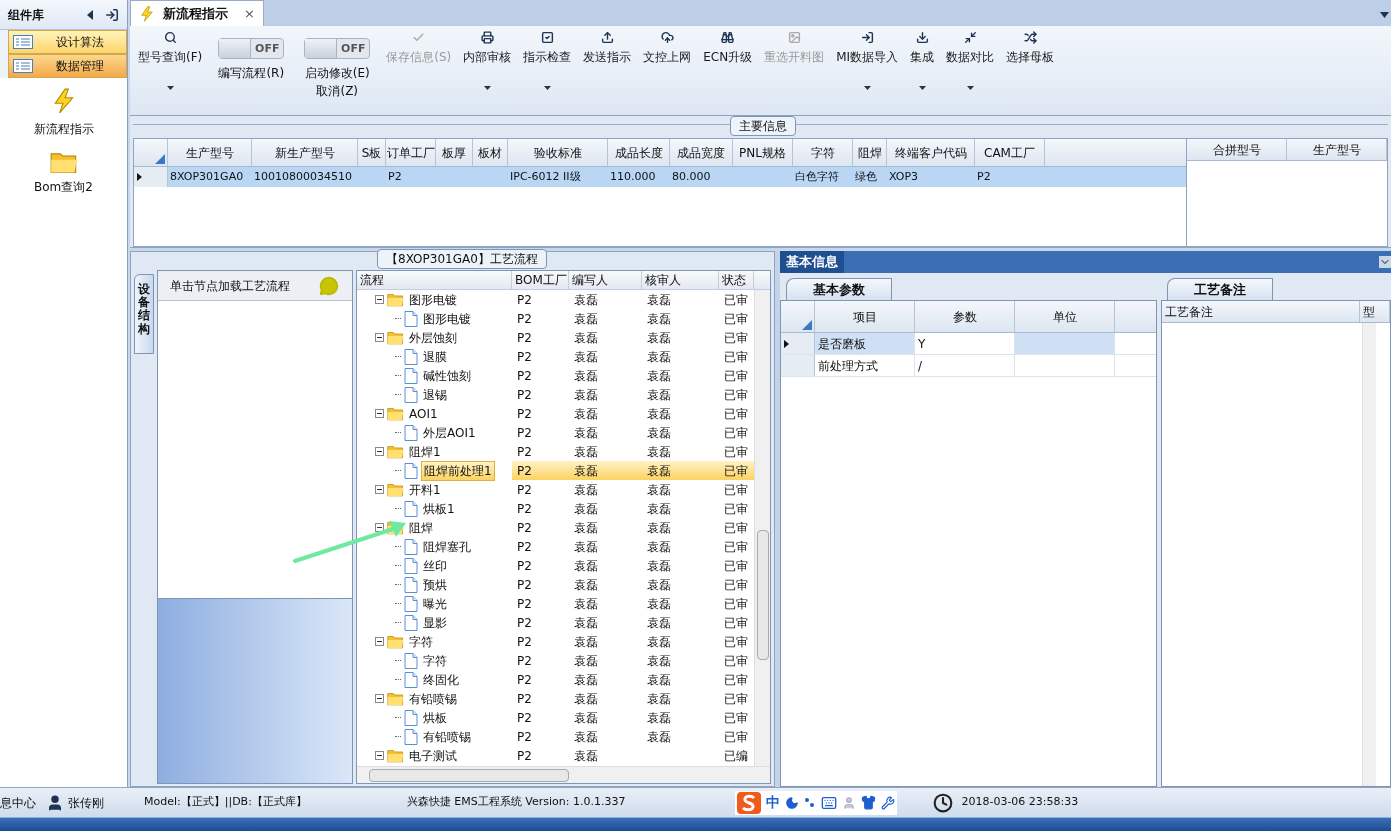  I want to click on column-header: 核审人, so click(680, 280).